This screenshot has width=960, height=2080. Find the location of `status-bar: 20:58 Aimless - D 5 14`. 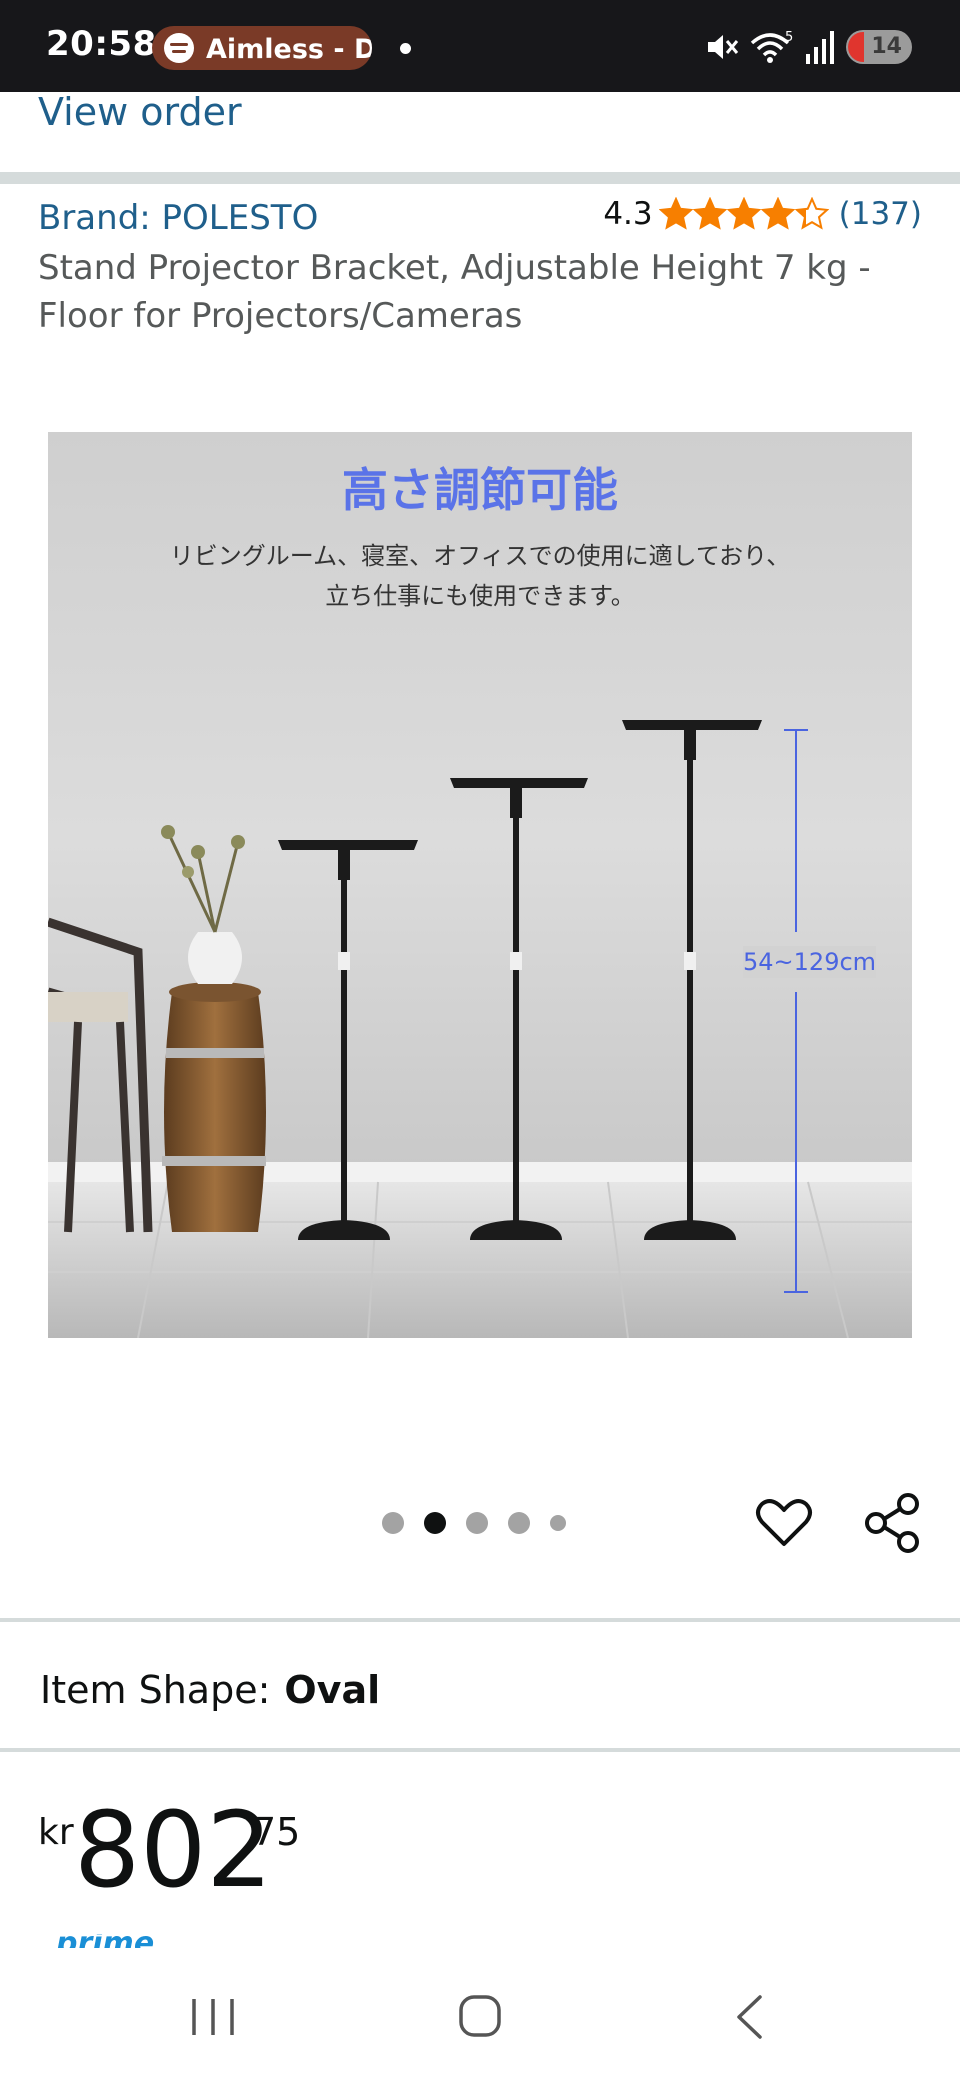

status-bar: 20:58 Aimless - D 5 14 is located at coordinates (480, 46).